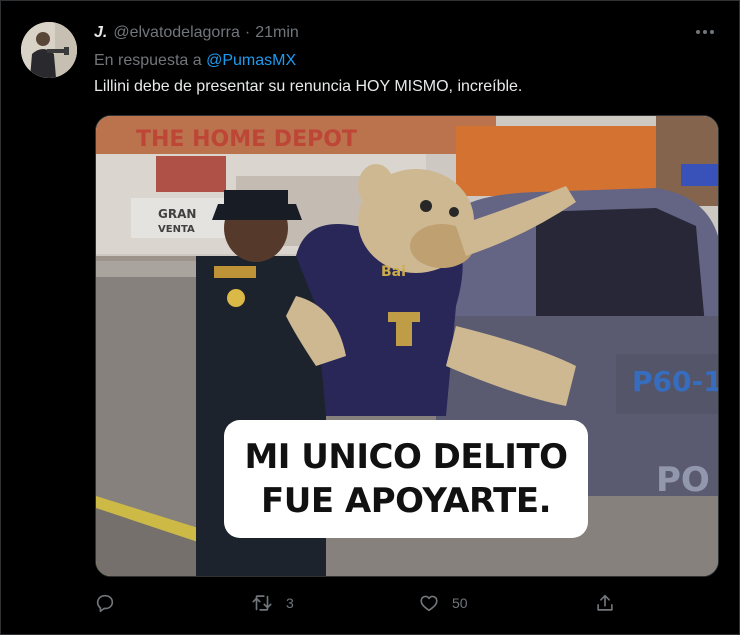  Describe the element at coordinates (374, 603) in the screenshot. I see `action-bar: 3 50` at that location.